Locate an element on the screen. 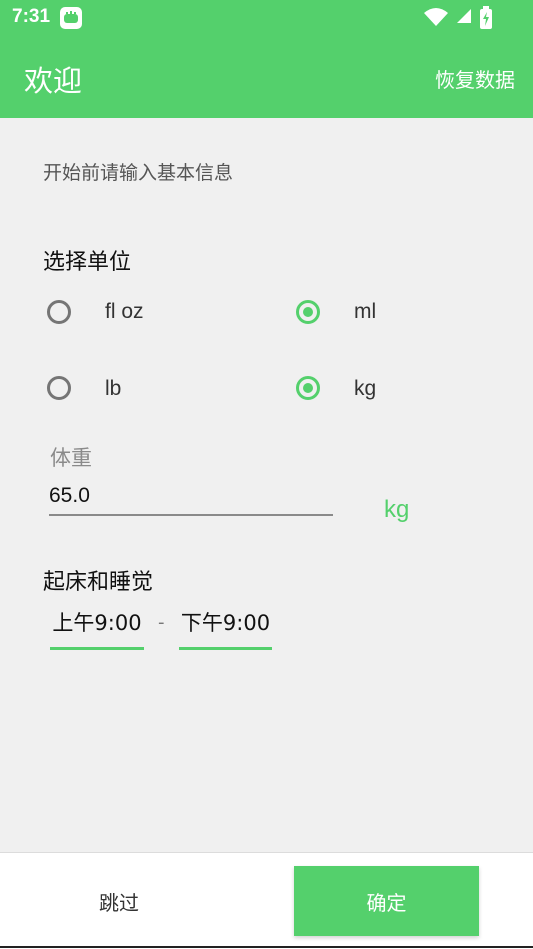 The image size is (533, 949). radio-ml is located at coordinates (308, 312).